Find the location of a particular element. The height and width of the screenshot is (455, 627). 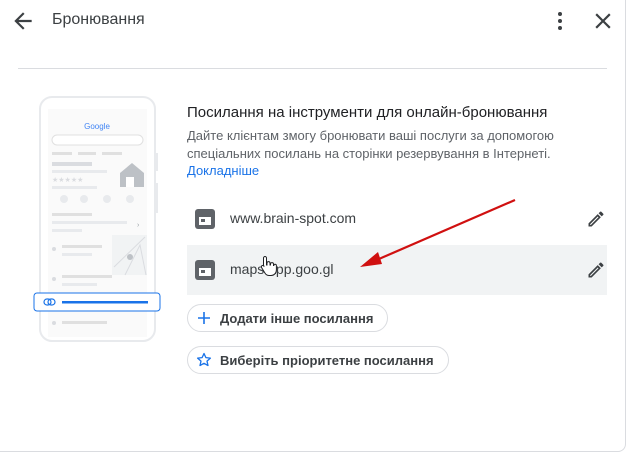

booking-link-url: maps.app.goo.gl is located at coordinates (282, 269).